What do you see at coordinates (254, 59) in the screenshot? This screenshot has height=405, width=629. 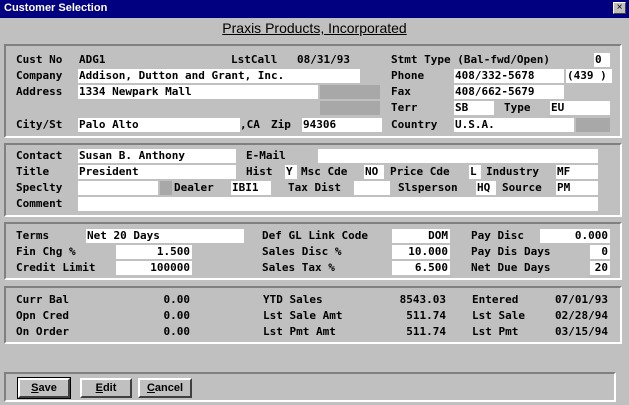 I see `last-call-label: LstCall` at bounding box center [254, 59].